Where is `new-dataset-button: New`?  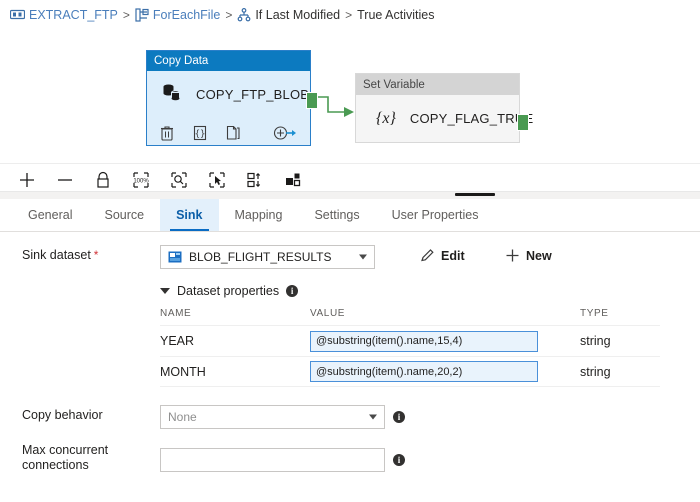
new-dataset-button: New is located at coordinates (528, 255).